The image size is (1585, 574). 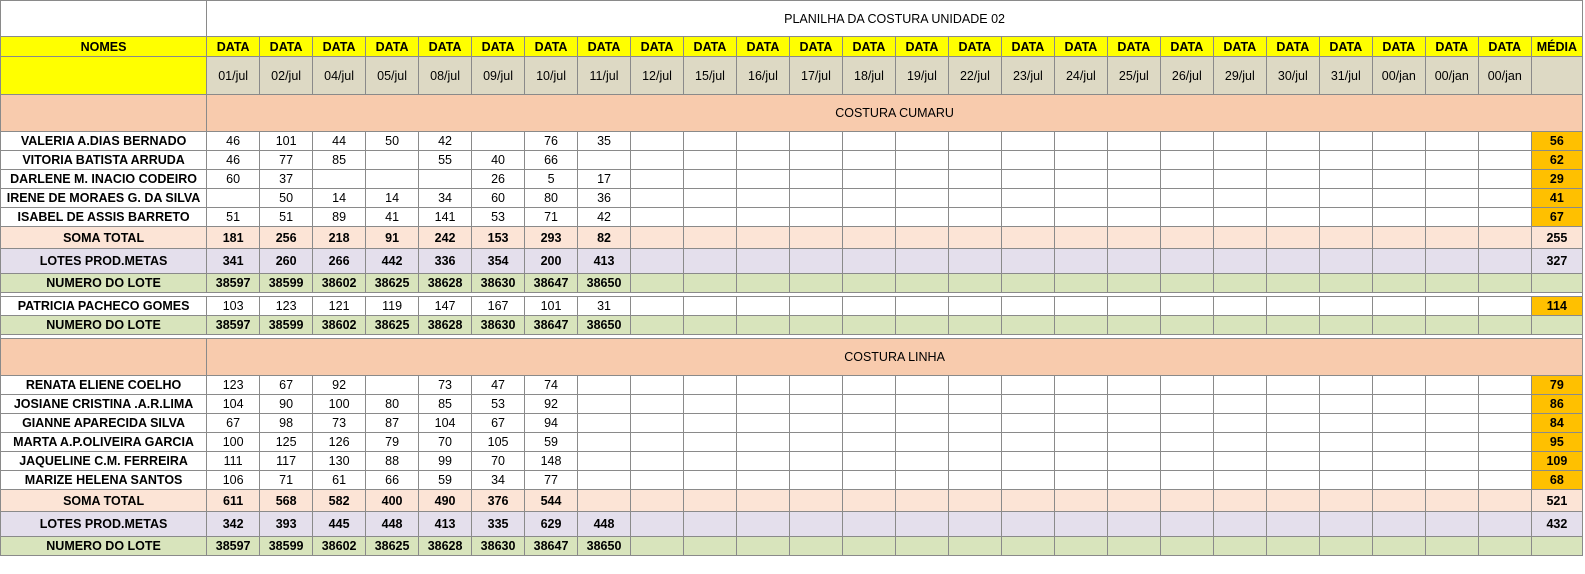 What do you see at coordinates (498, 325) in the screenshot?
I see `value-cell: 38630` at bounding box center [498, 325].